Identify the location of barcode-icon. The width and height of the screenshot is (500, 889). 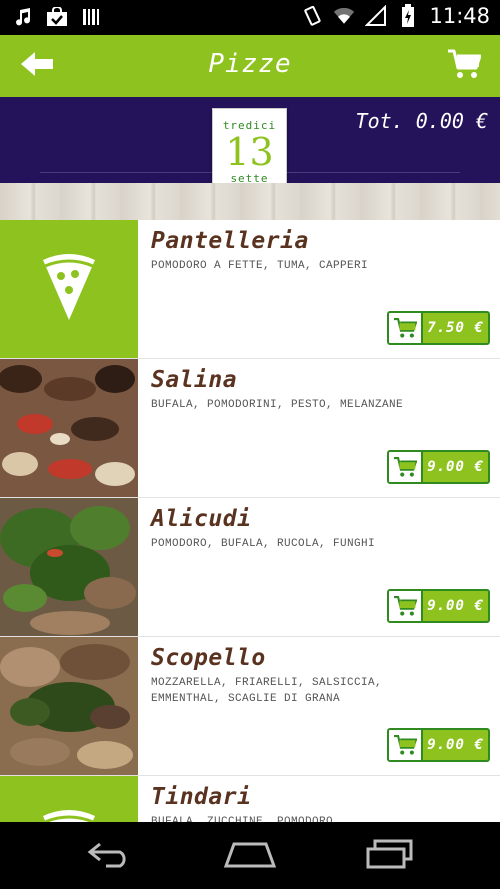
(91, 17).